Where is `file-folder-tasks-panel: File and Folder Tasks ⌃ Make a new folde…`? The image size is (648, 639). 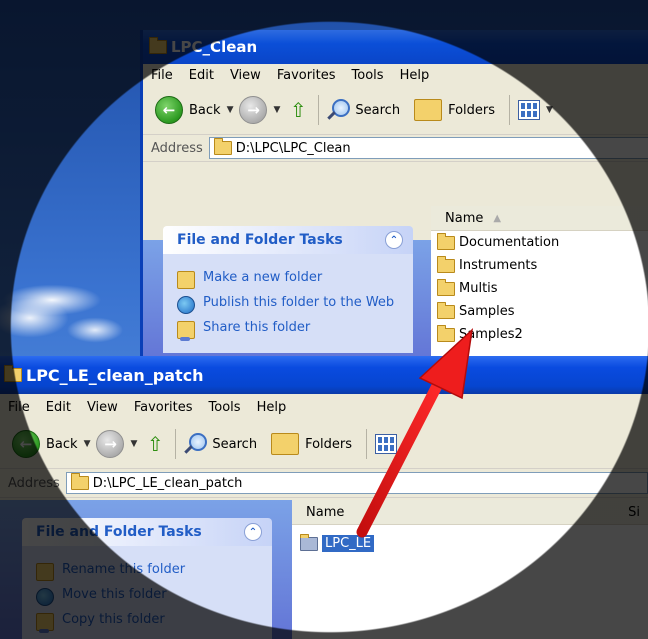 file-folder-tasks-panel: File and Folder Tasks ⌃ Make a new folde… is located at coordinates (288, 289).